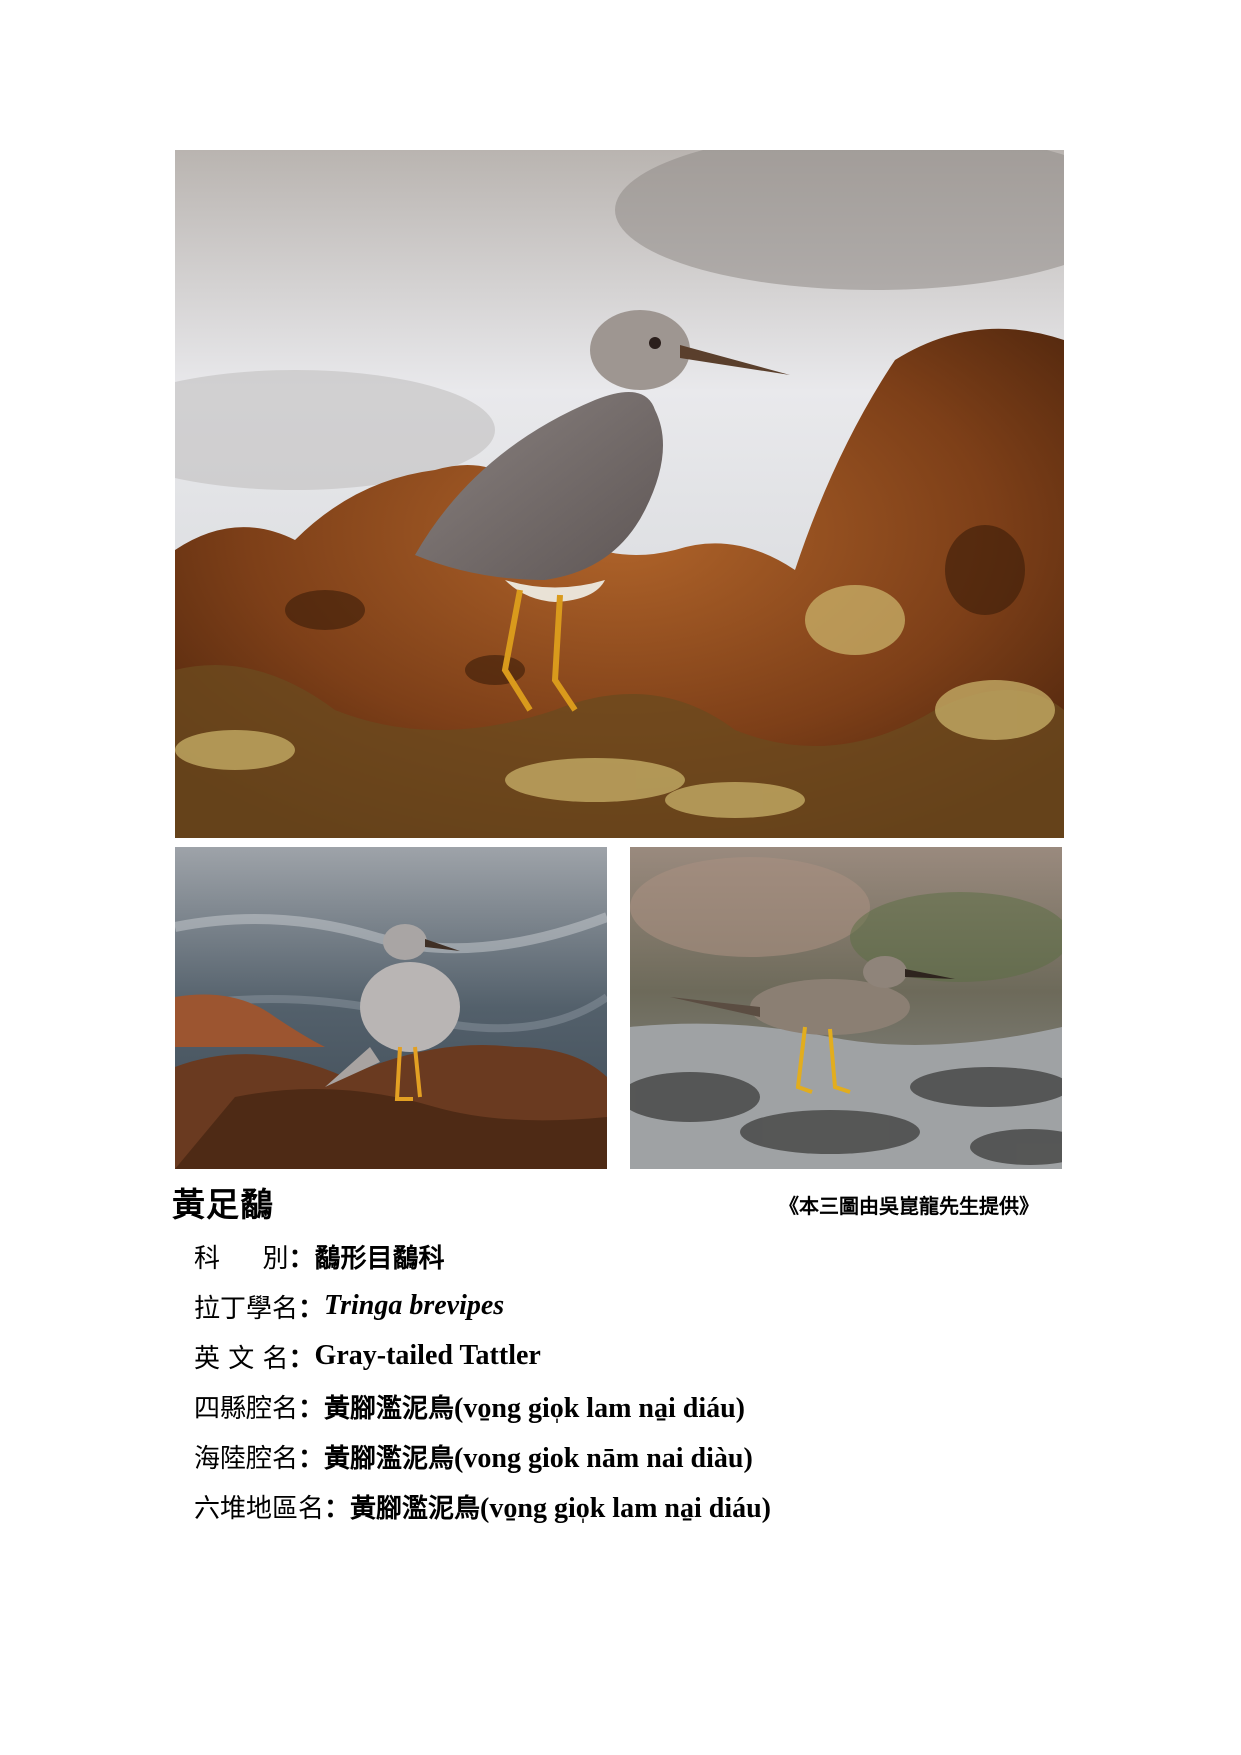 Image resolution: width=1241 pixels, height=1755 pixels. I want to click on info-value: 鷸形目鷸科, so click(379, 1258).